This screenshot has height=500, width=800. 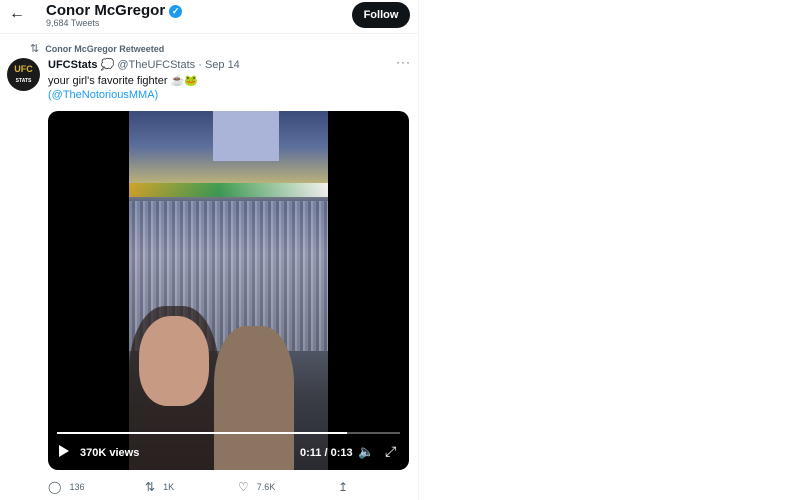 I want to click on more-horizontal-icon: ···, so click(x=403, y=62).